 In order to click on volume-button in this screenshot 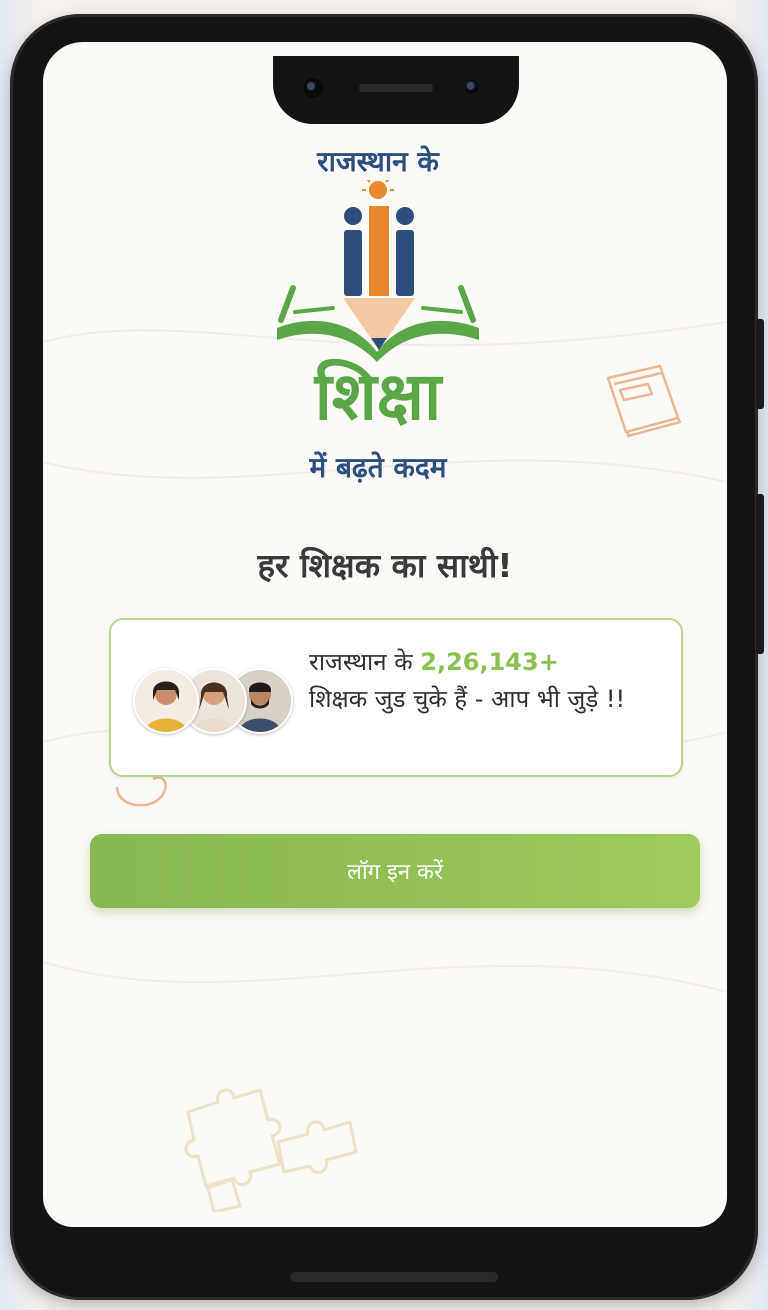, I will do `click(760, 574)`.